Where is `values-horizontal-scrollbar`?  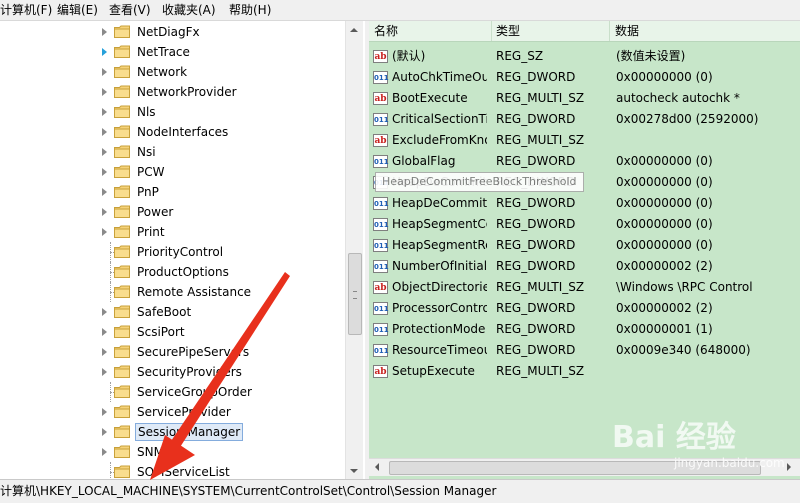 values-horizontal-scrollbar is located at coordinates (584, 467).